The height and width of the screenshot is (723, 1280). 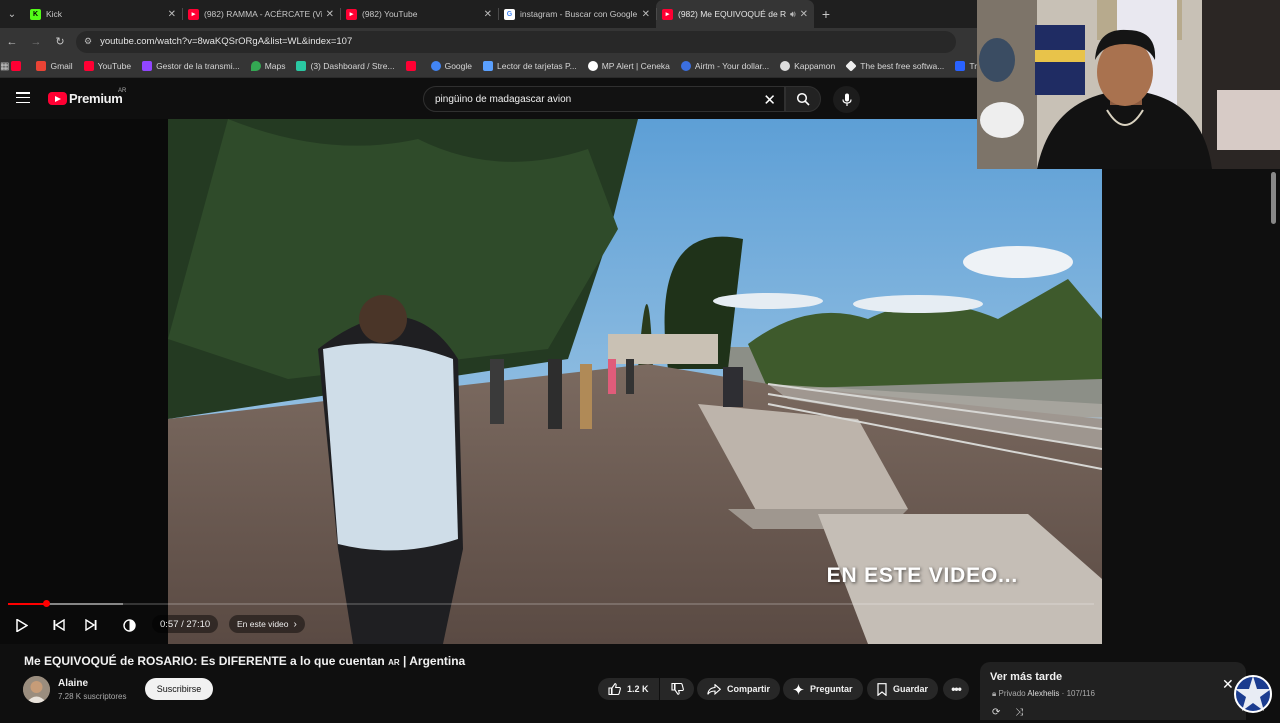 What do you see at coordinates (714, 689) in the screenshot?
I see `share-arrow-icon` at bounding box center [714, 689].